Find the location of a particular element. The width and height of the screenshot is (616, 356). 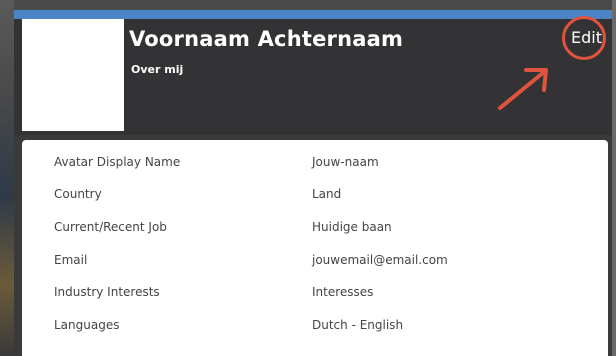

detail-value-industry-interests: Interesses is located at coordinates (343, 292).